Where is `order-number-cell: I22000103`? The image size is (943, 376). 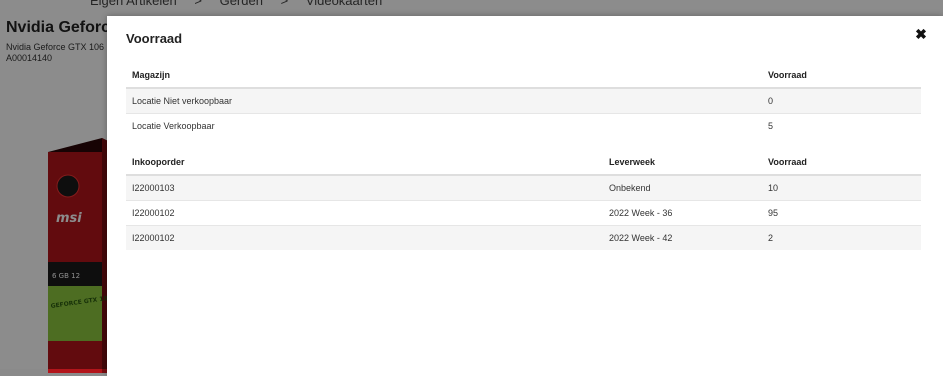
order-number-cell: I22000103 is located at coordinates (364, 187).